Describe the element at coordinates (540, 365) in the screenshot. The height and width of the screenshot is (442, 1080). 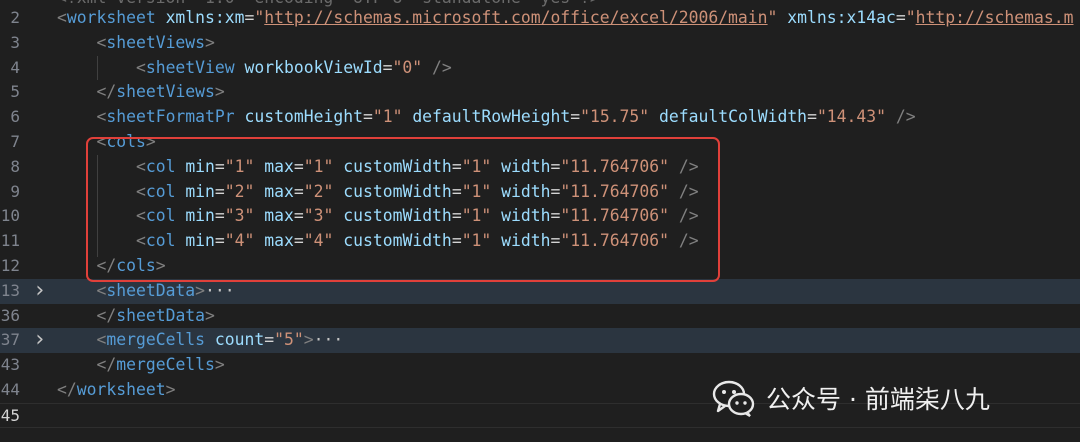
I see `code-line: 43 </mergeCells>` at that location.